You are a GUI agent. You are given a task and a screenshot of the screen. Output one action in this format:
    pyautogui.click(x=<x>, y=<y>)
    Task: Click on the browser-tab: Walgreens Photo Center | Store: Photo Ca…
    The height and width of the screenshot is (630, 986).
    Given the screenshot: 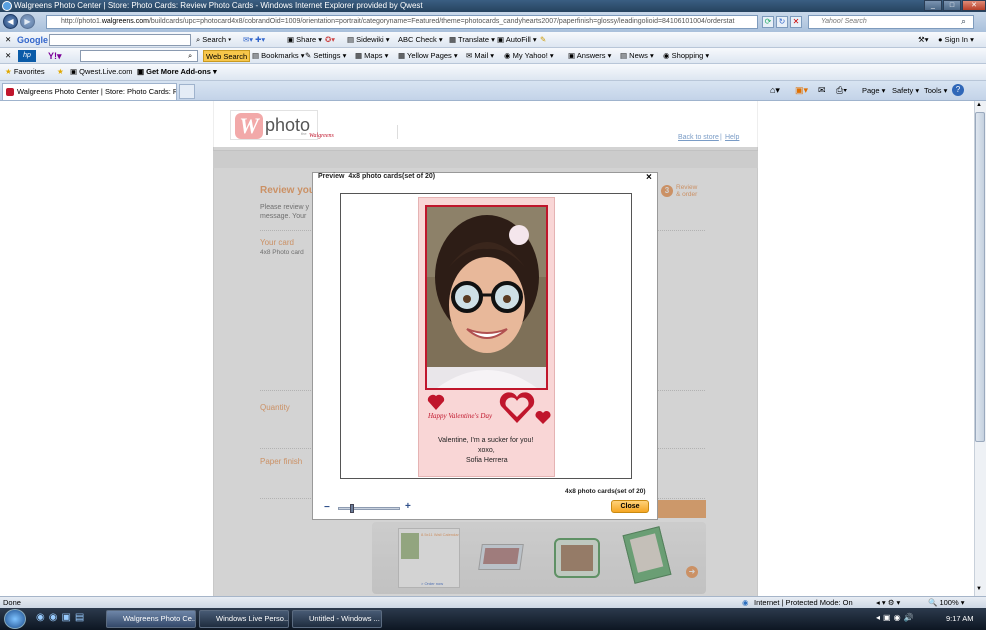 What is the action you would take?
    pyautogui.click(x=89, y=91)
    